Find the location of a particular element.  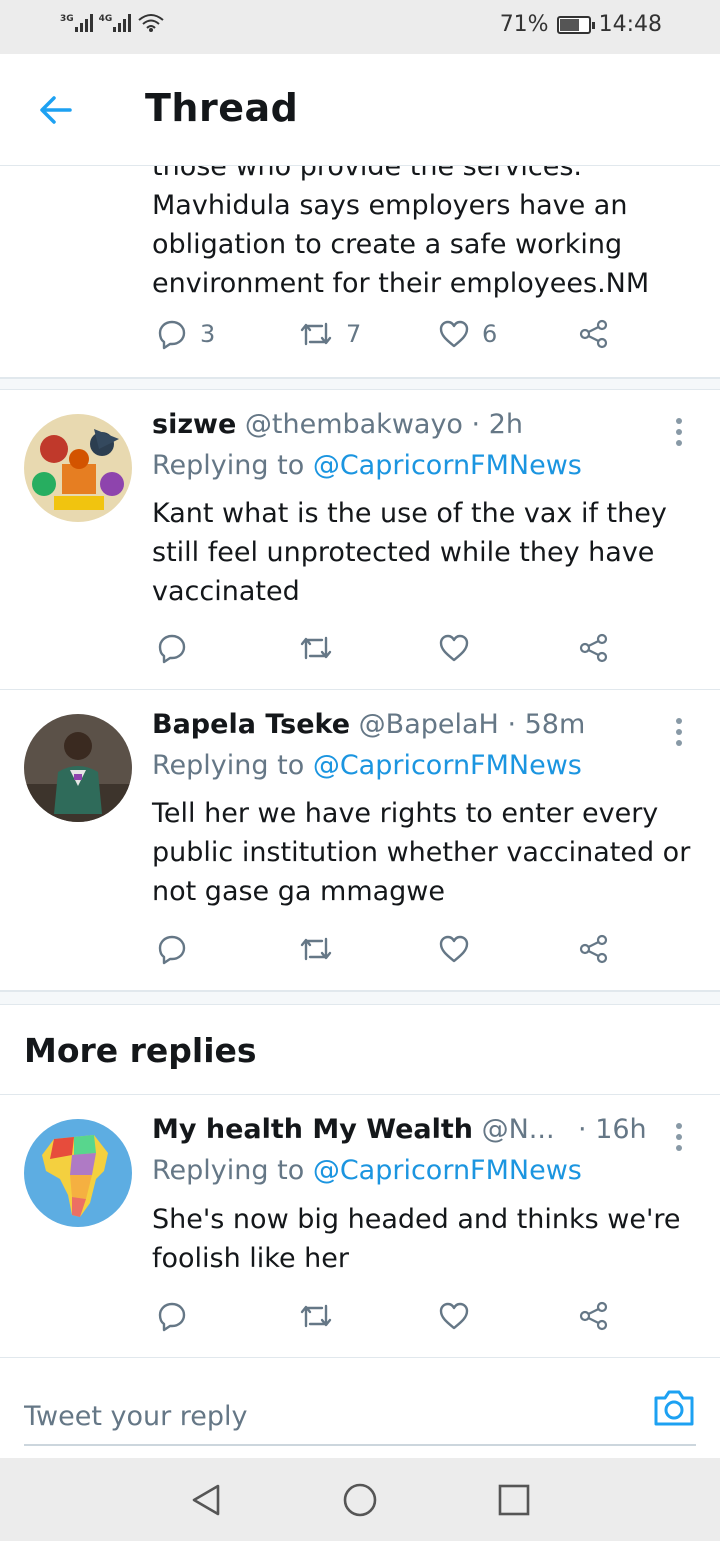

back-arrow-icon is located at coordinates (56, 110).